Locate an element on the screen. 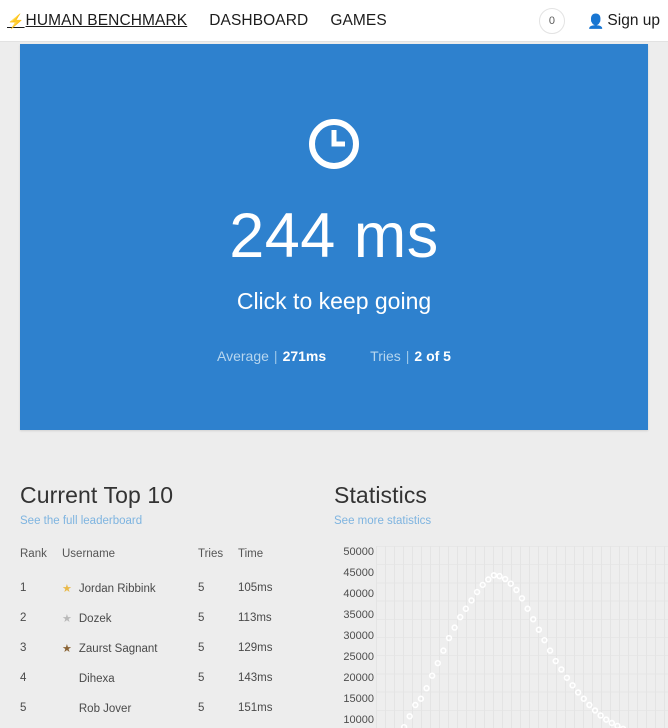 This screenshot has width=668, height=728. navbar-right: 0 👤 Sign up is located at coordinates (599, 21).